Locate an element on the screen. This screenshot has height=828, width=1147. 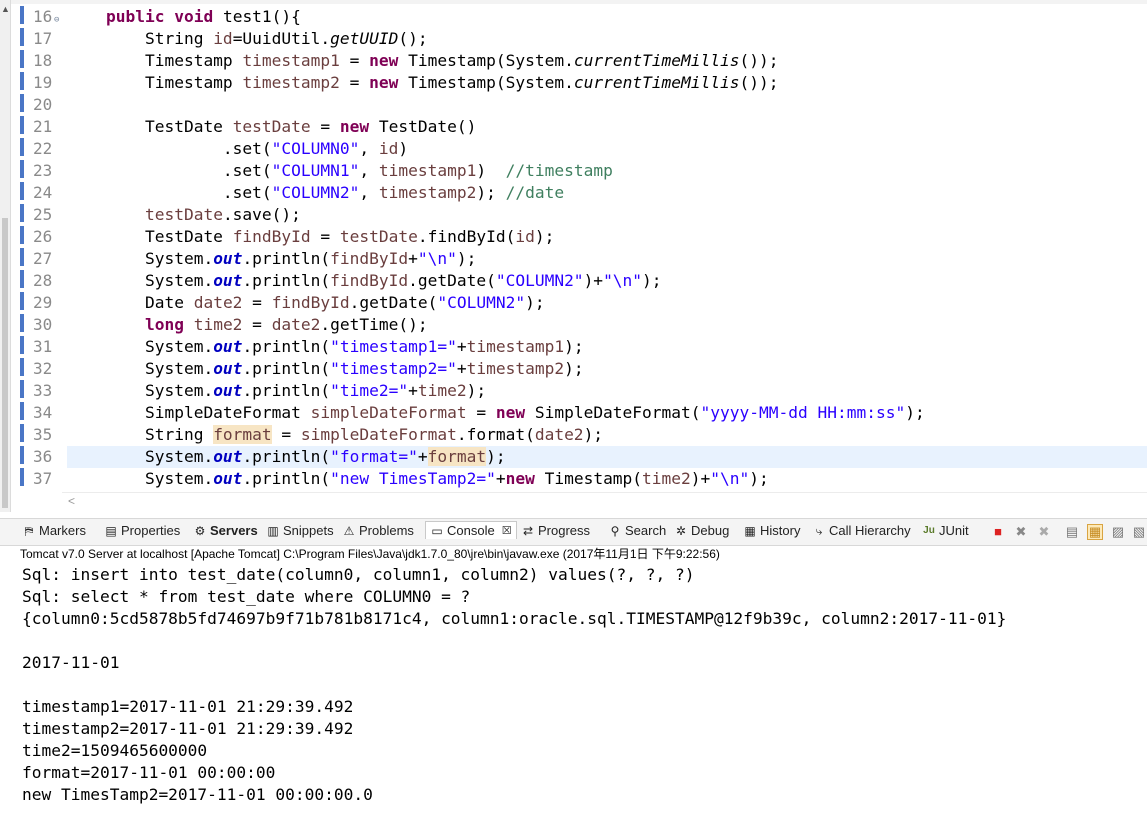
markers-icon: ⛿ is located at coordinates (29, 530).